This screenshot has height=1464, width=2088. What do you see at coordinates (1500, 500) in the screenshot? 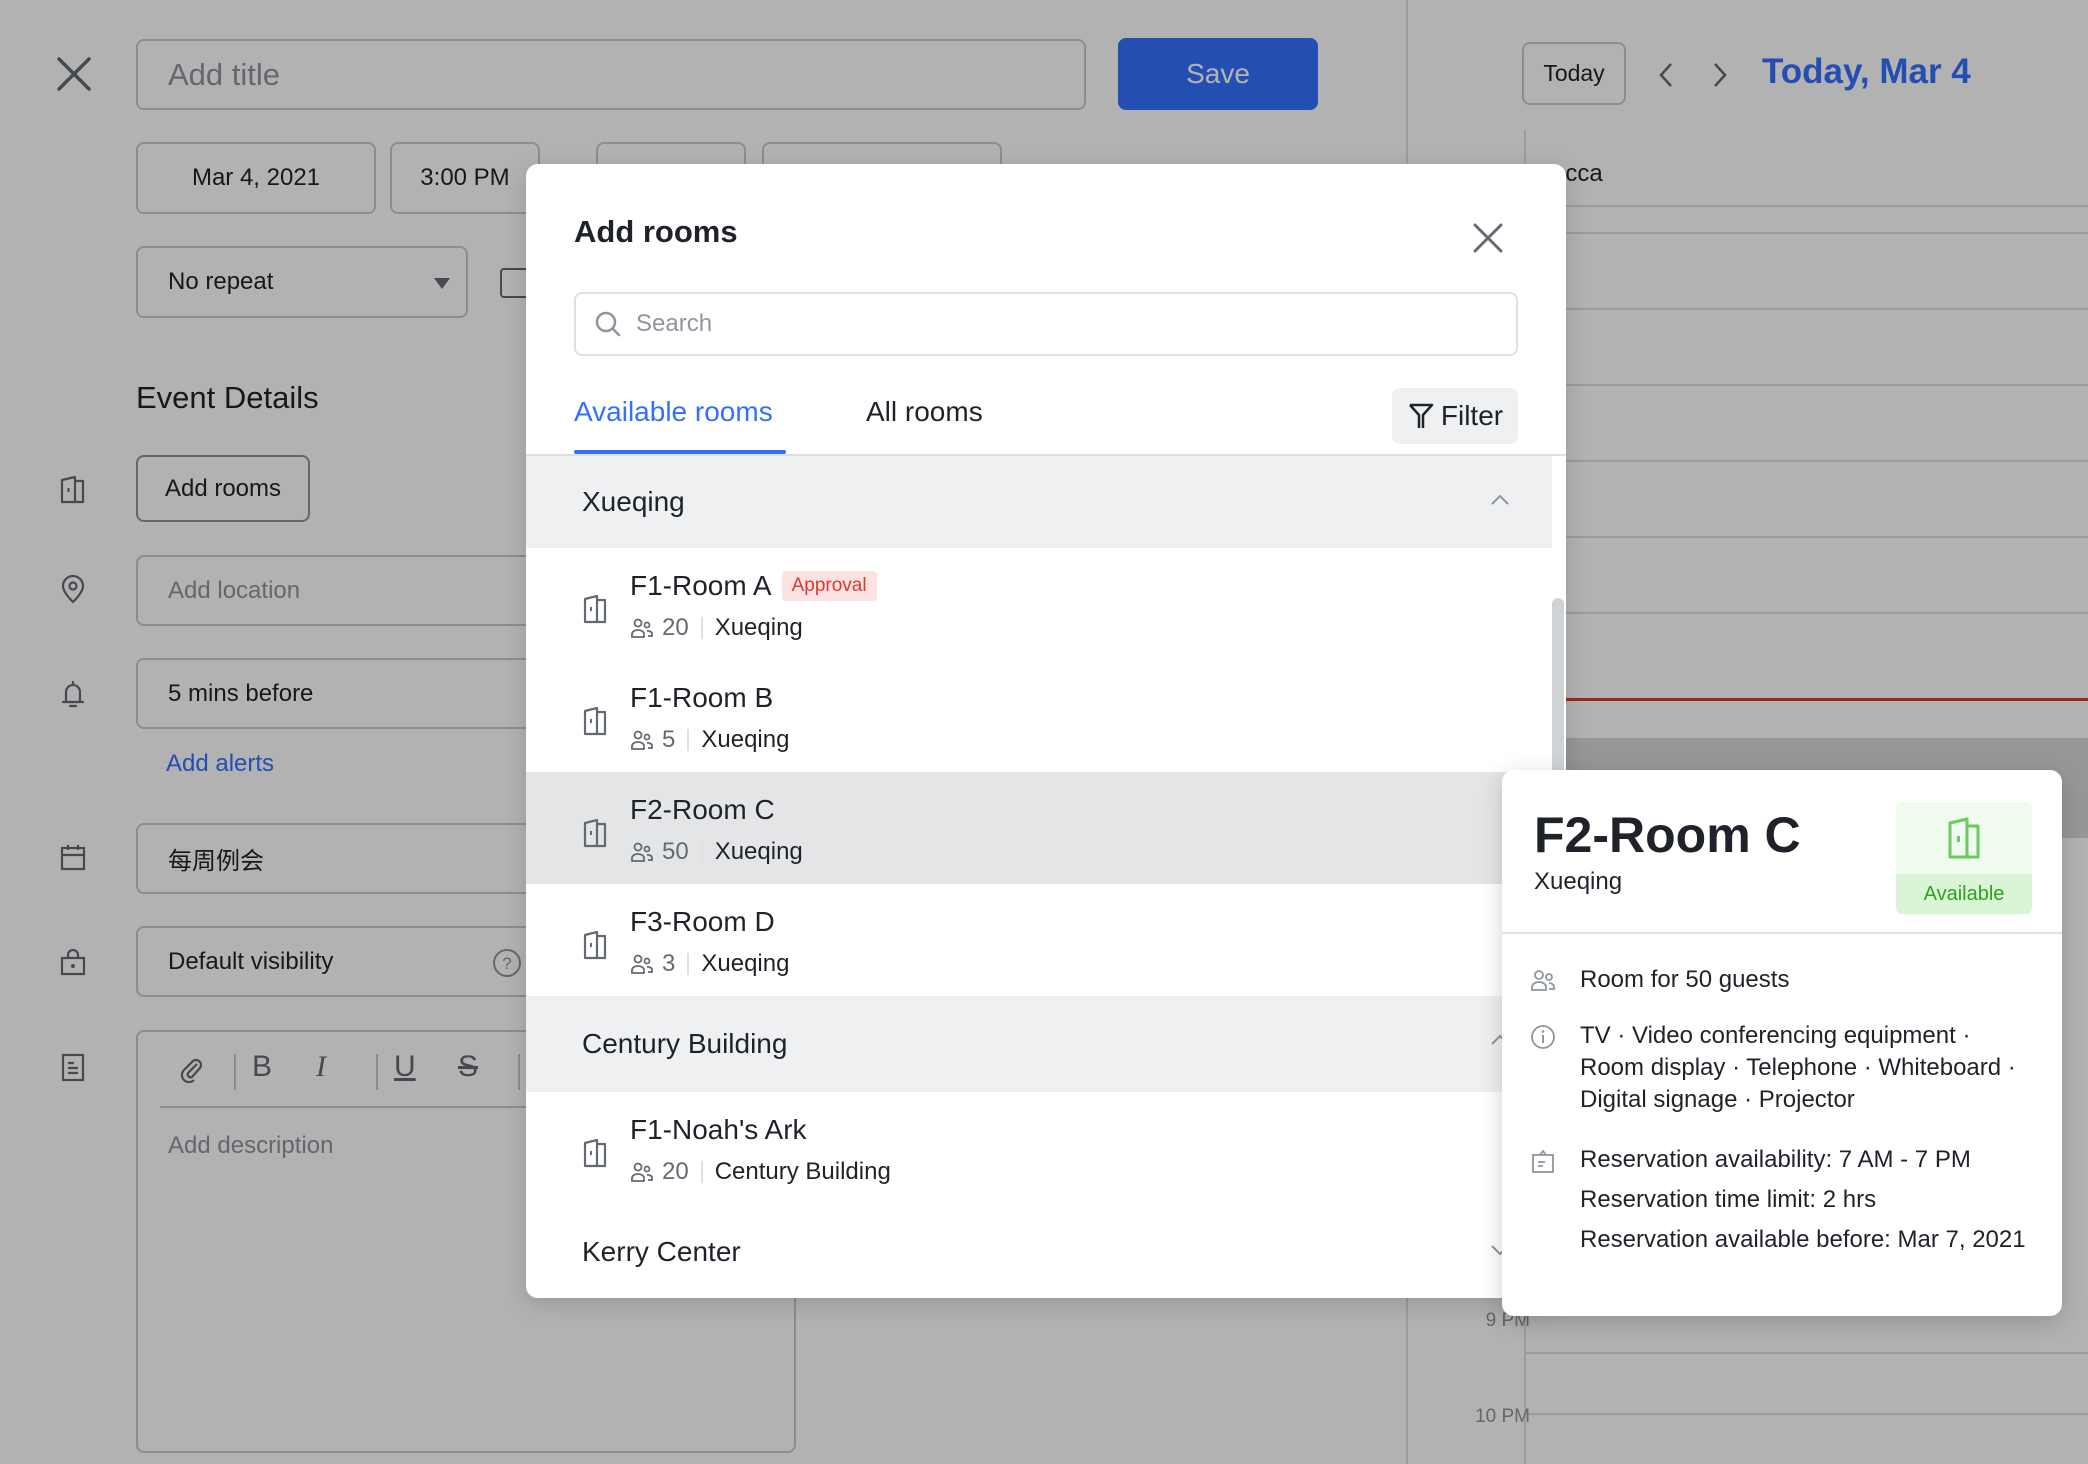
I see `chevron-up-icon` at bounding box center [1500, 500].